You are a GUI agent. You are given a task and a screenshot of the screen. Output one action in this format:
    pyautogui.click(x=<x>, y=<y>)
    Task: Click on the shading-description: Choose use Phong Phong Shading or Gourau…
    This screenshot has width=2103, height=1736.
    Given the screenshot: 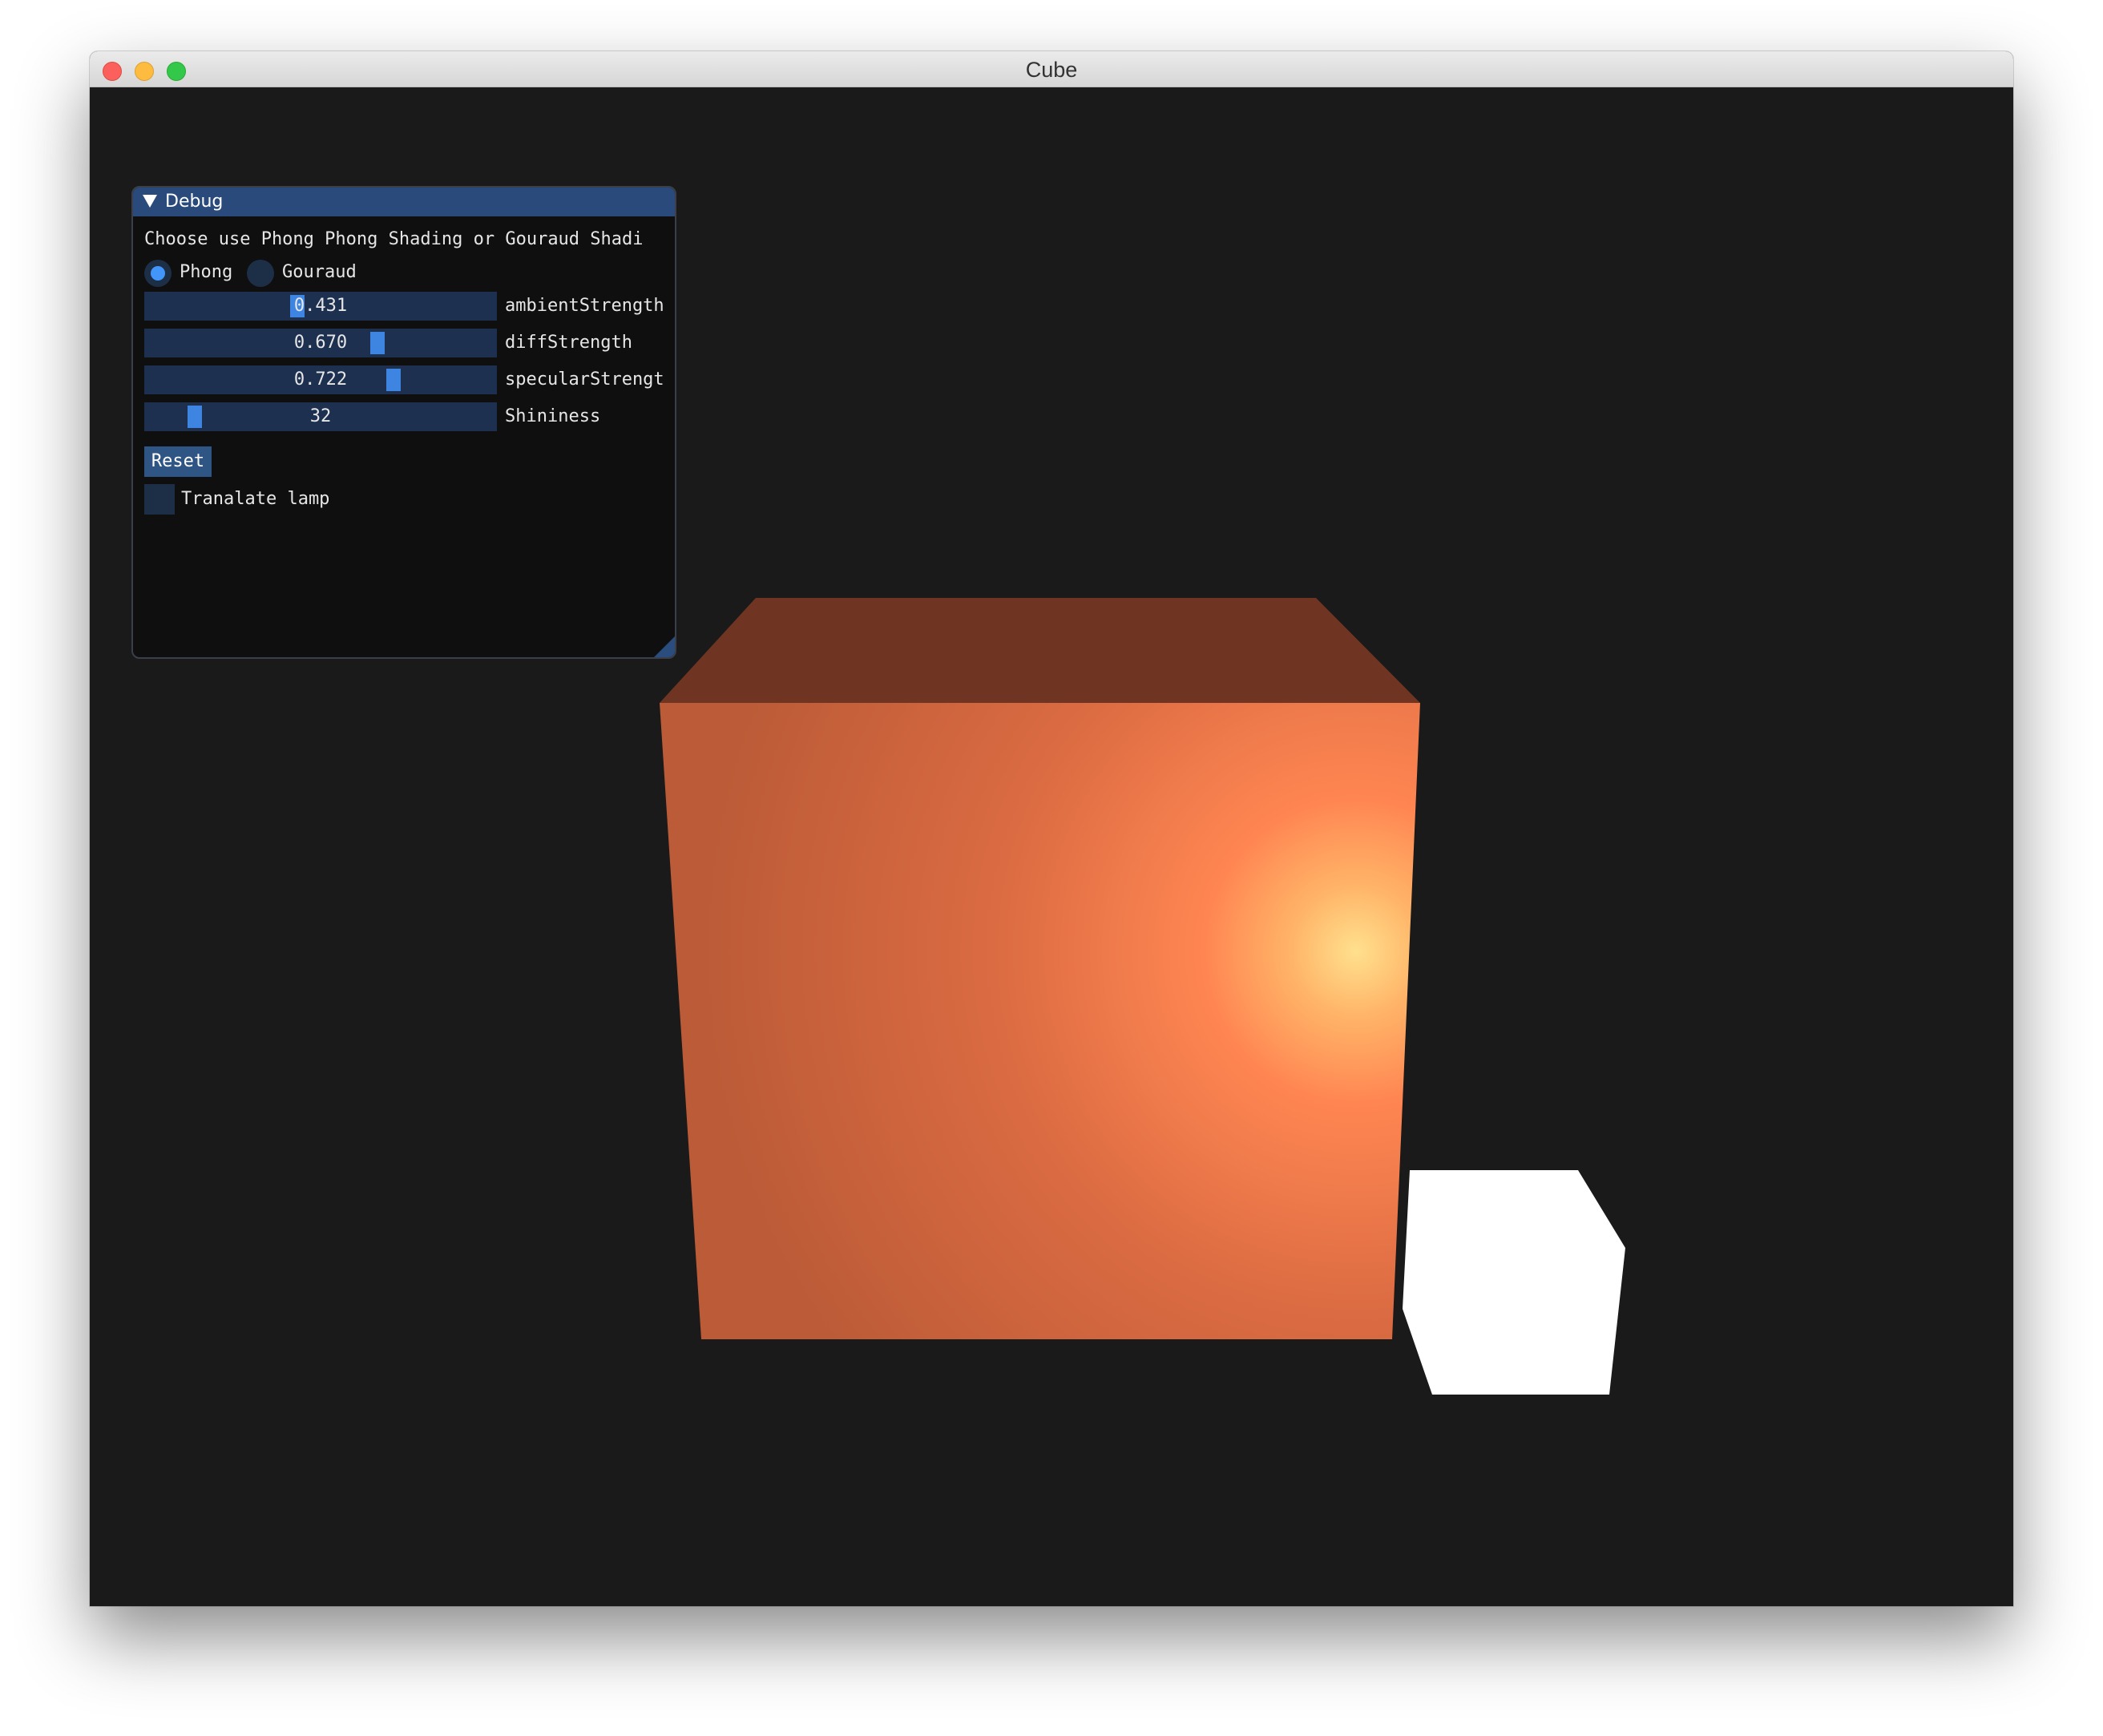 What is the action you would take?
    pyautogui.click(x=394, y=239)
    